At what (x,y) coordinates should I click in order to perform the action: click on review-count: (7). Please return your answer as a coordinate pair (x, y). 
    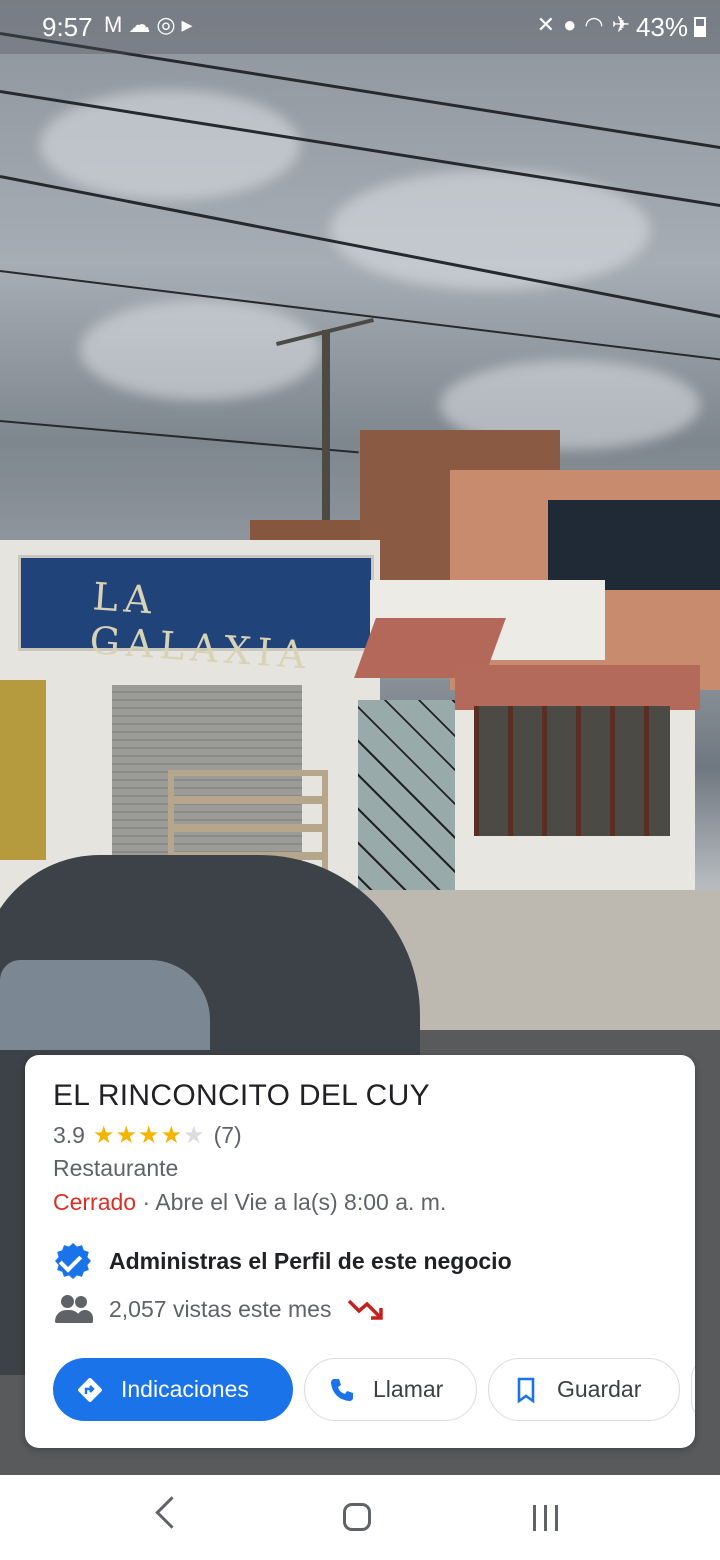
    Looking at the image, I should click on (227, 1135).